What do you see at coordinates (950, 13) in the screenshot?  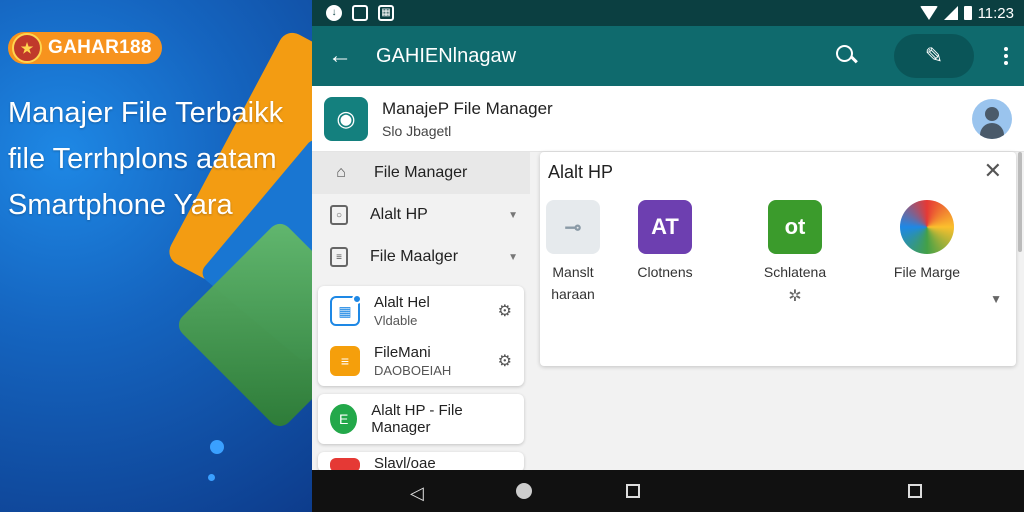 I see `signal-icon` at bounding box center [950, 13].